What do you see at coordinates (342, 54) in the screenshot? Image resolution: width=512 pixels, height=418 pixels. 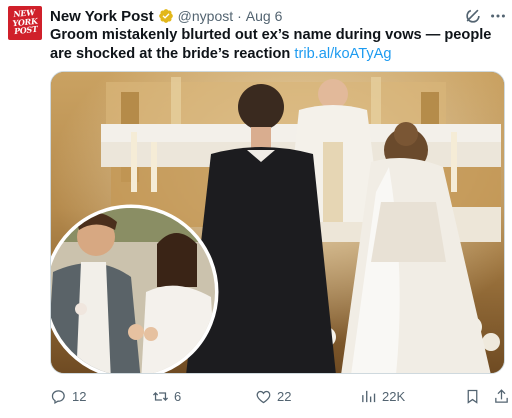 I see `tweet-link: trib.al/koATyAg` at bounding box center [342, 54].